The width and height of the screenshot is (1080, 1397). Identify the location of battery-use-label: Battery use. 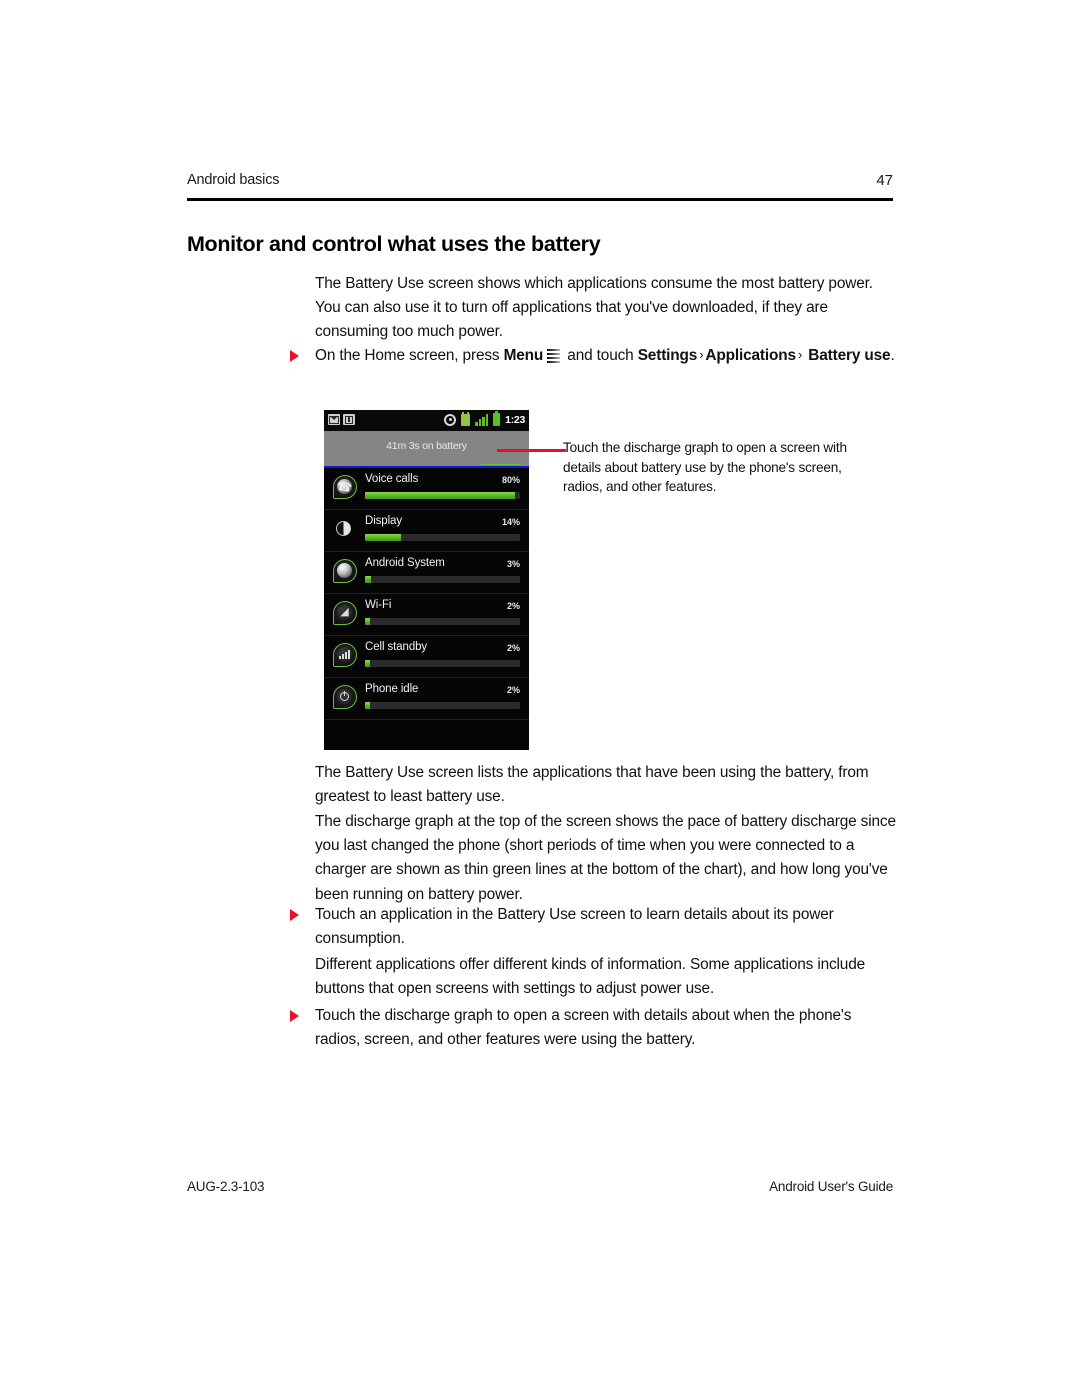
(849, 355).